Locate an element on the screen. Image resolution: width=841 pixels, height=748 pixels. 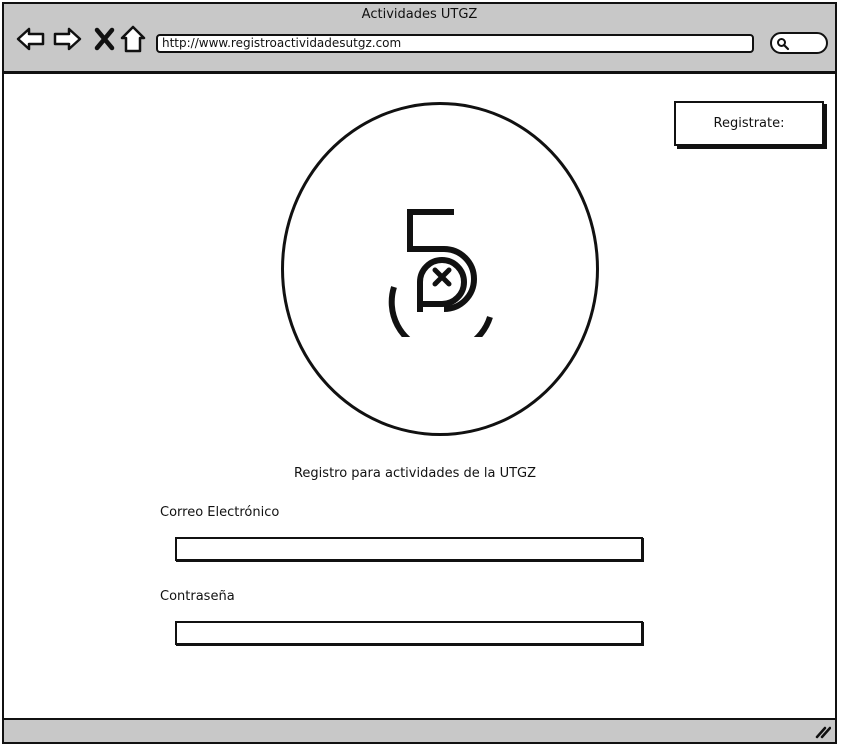
back-arrow-icon is located at coordinates (31, 39).